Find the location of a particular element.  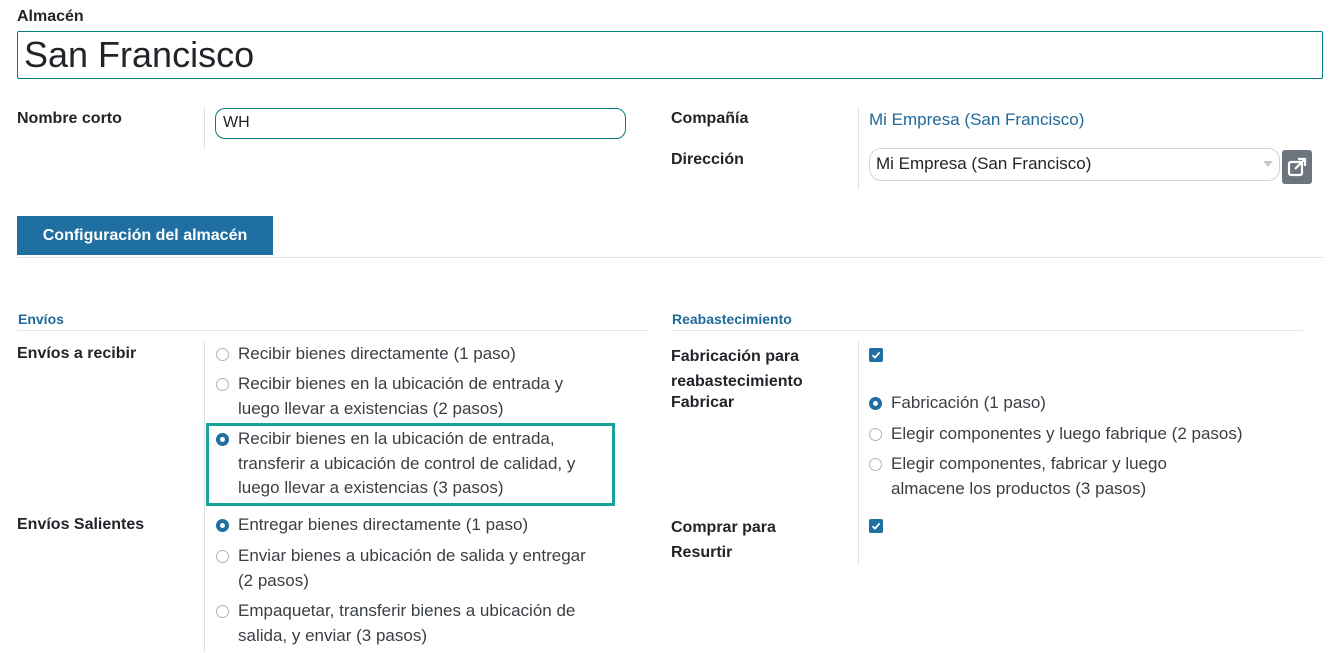

incoming-option-2-radio is located at coordinates (222, 384).